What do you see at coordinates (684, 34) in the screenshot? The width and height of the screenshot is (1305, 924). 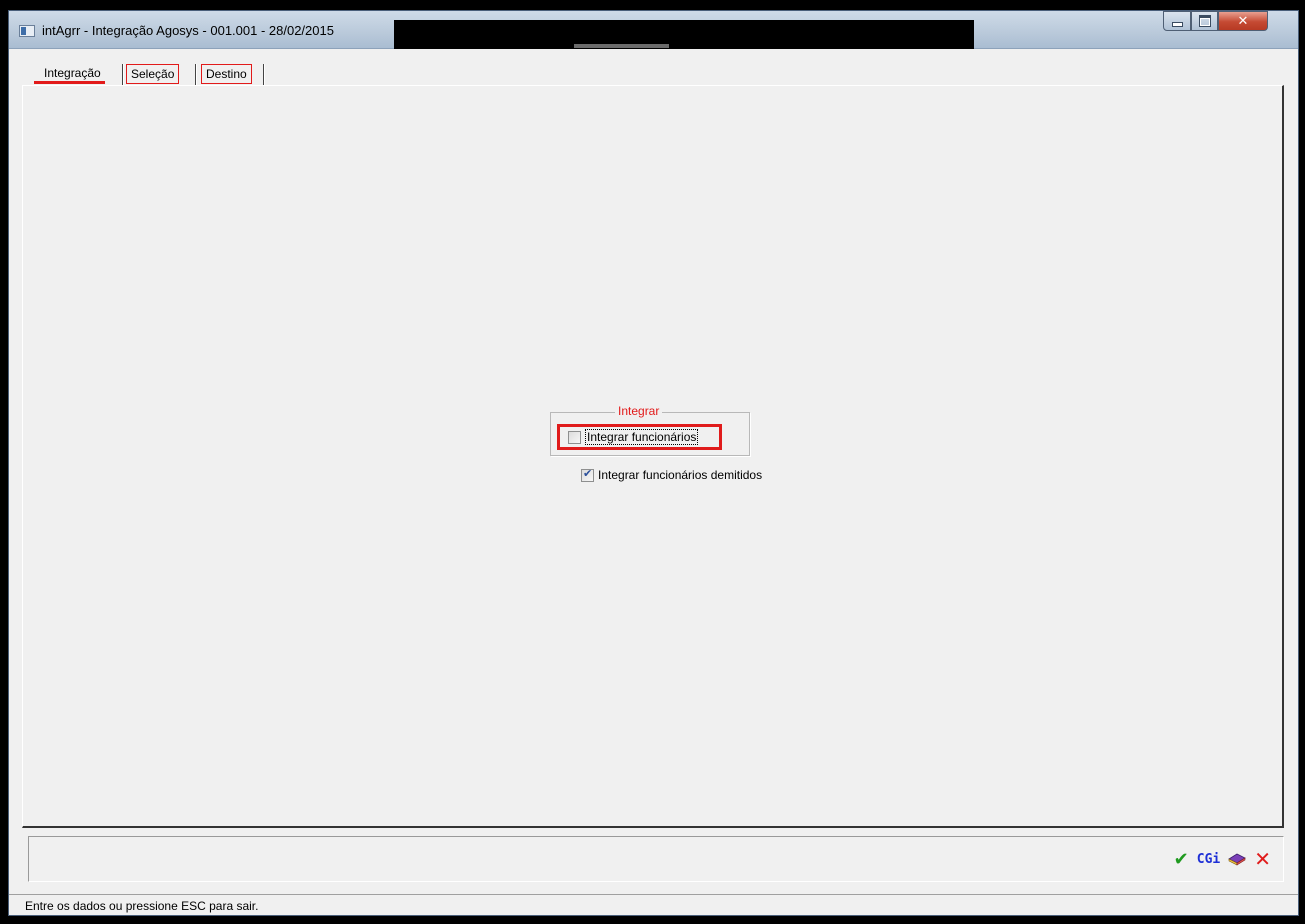 I see `redacted-area` at bounding box center [684, 34].